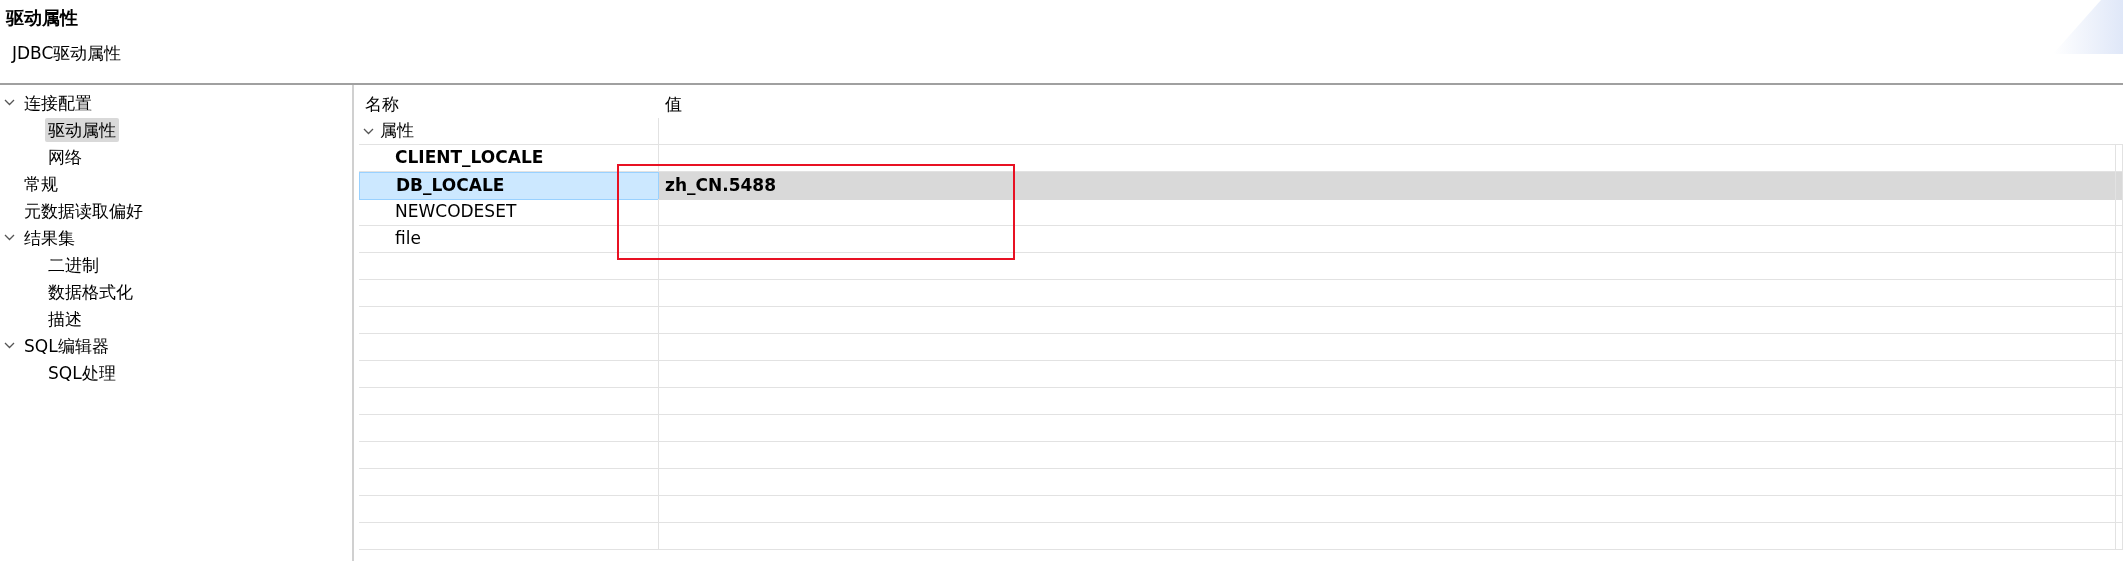 Image resolution: width=2123 pixels, height=563 pixels. Describe the element at coordinates (90, 291) in the screenshot. I see `tree-item: 数据格式化` at that location.